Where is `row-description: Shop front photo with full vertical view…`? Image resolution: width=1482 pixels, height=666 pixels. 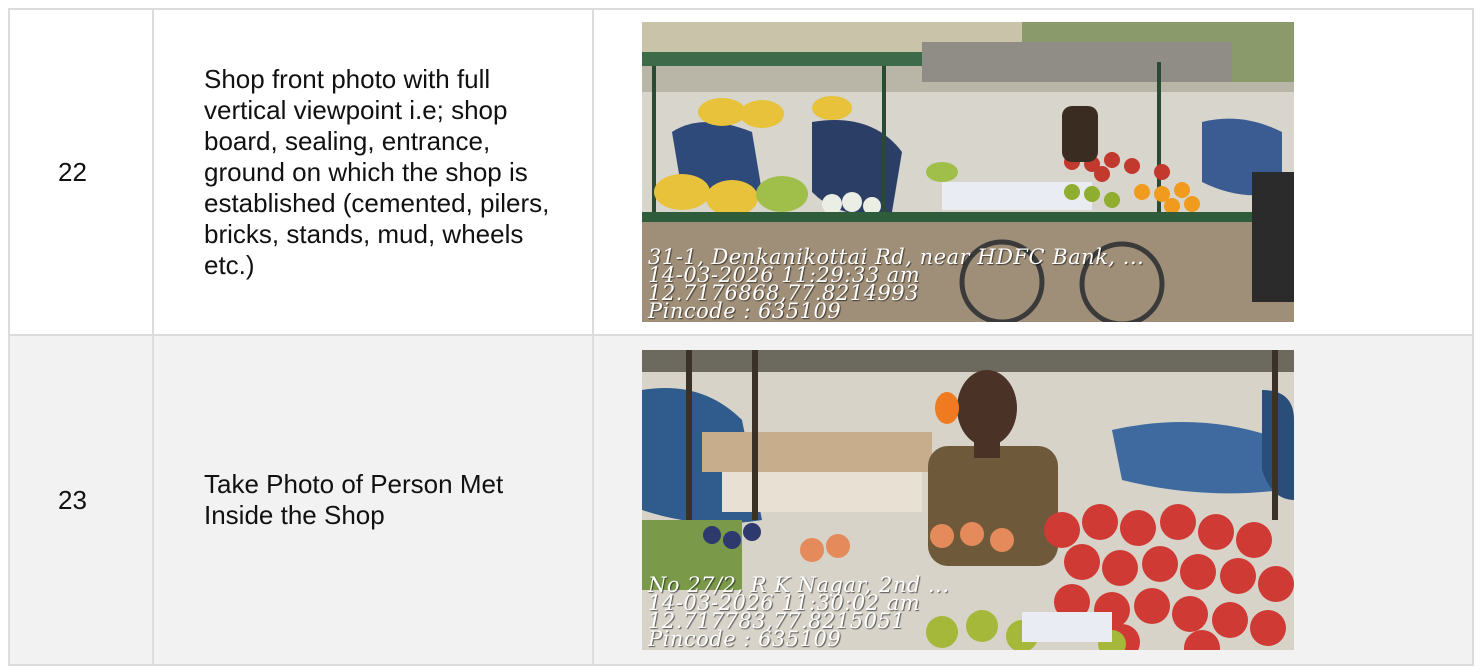
row-description: Shop front photo with full vertical view… is located at coordinates (373, 172).